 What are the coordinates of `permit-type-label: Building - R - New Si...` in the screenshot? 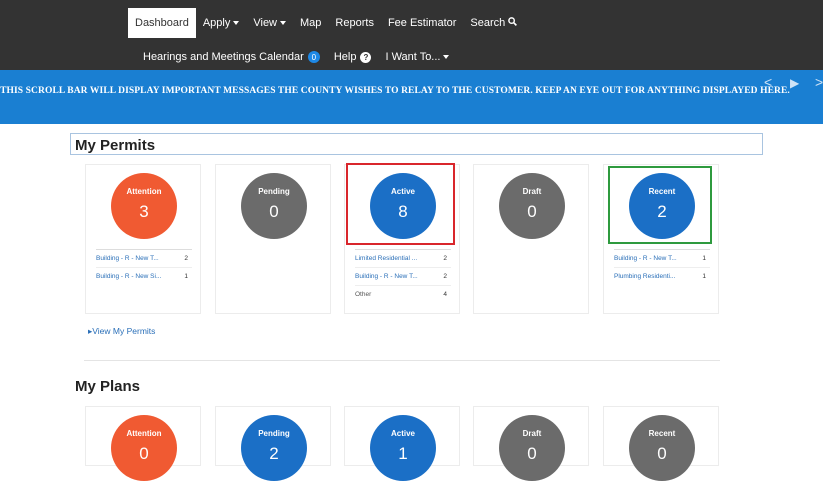 It's located at (128, 276).